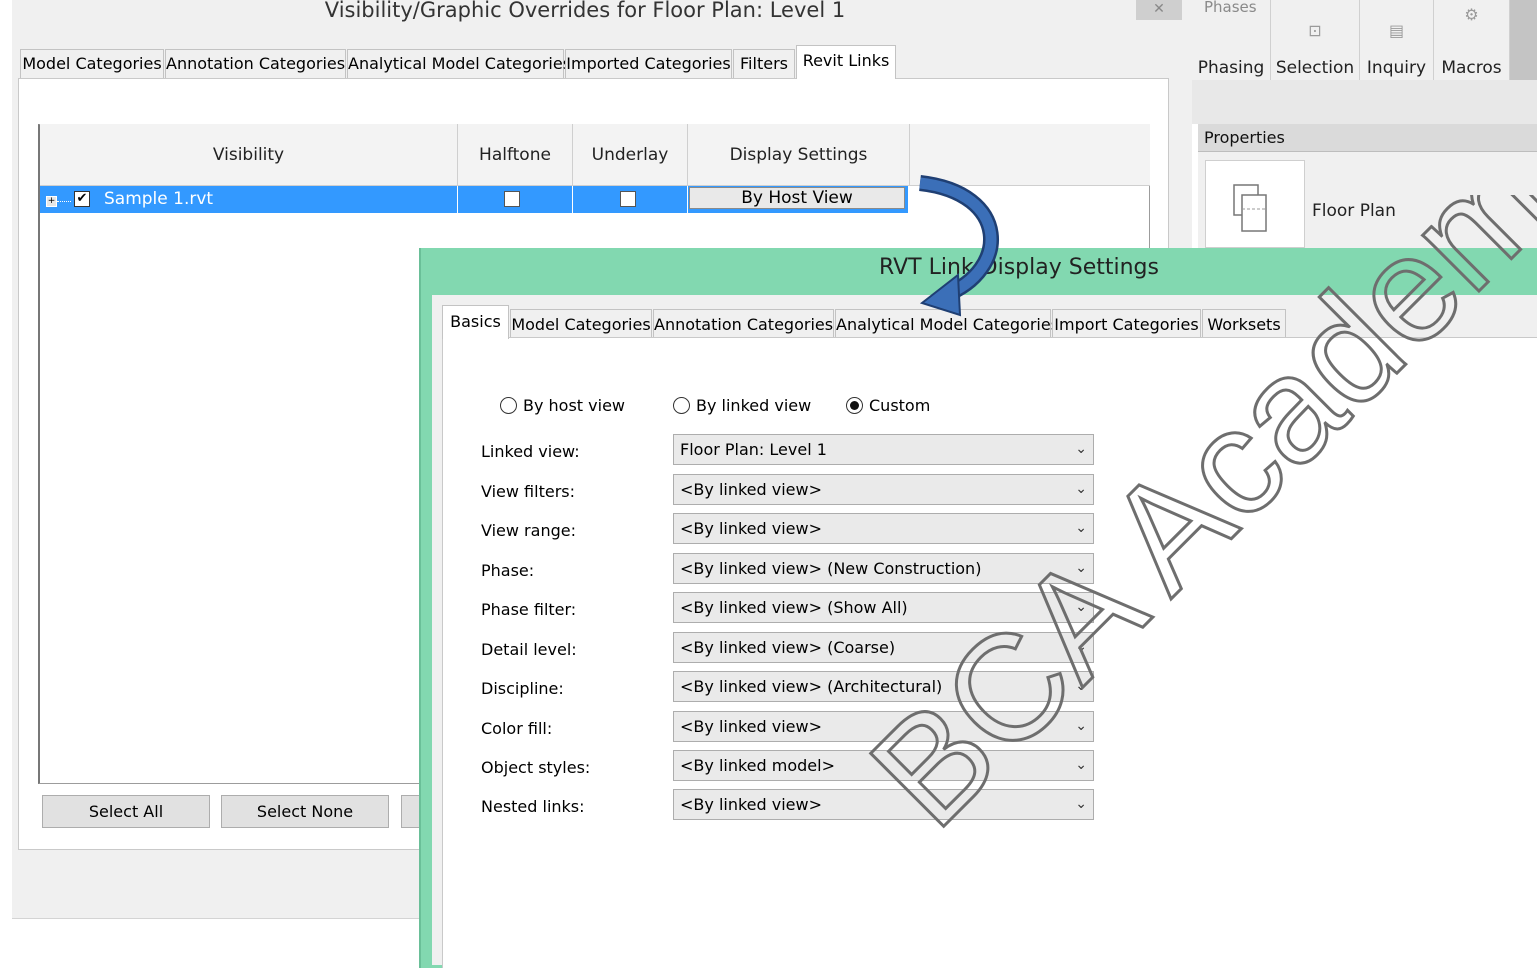 The image size is (1537, 968). Describe the element at coordinates (574, 405) in the screenshot. I see `radio-label-by-host-view: By host view` at that location.